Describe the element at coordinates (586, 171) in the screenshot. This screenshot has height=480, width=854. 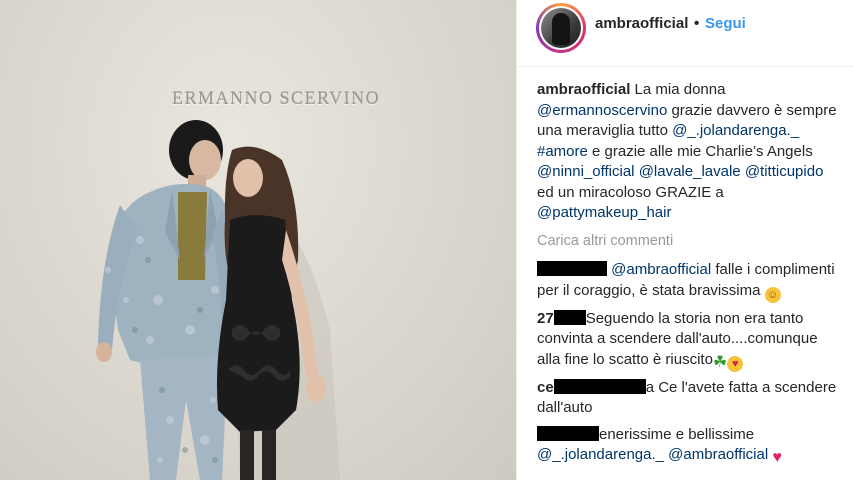
I see `mention-link: @ninni_official` at that location.